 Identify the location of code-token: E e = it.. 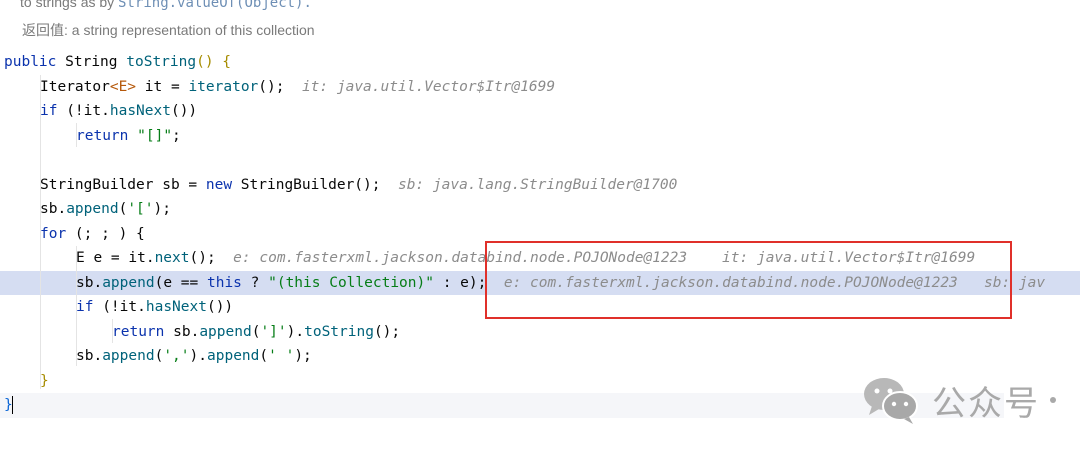
(115, 258).